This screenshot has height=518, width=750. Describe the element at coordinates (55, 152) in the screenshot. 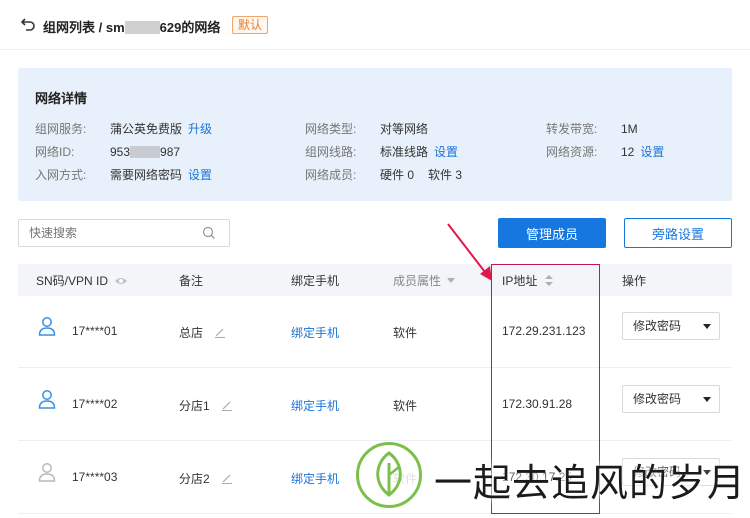

I see `network-id-label: 网络ID:` at that location.